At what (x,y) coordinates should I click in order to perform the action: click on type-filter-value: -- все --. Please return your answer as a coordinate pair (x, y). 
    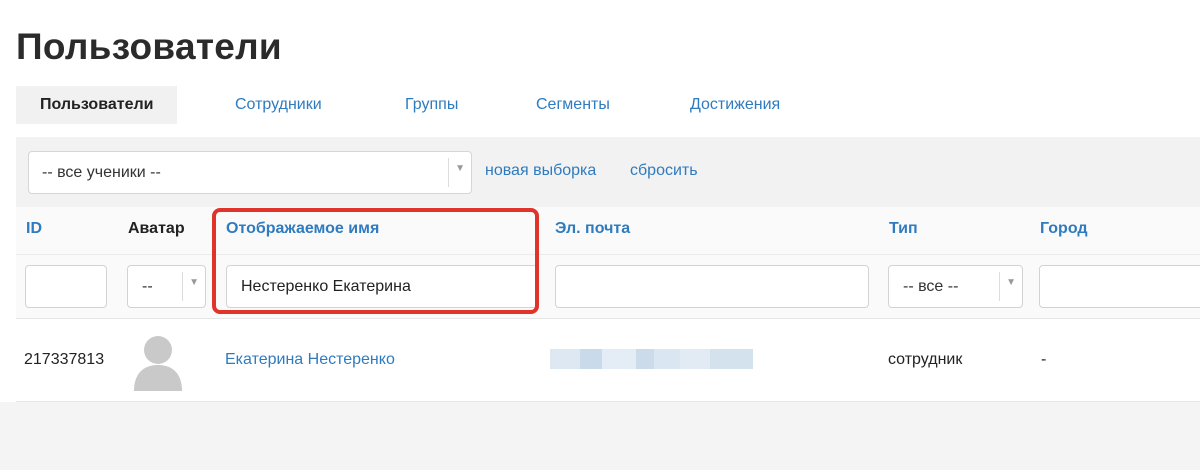
    Looking at the image, I should click on (931, 286).